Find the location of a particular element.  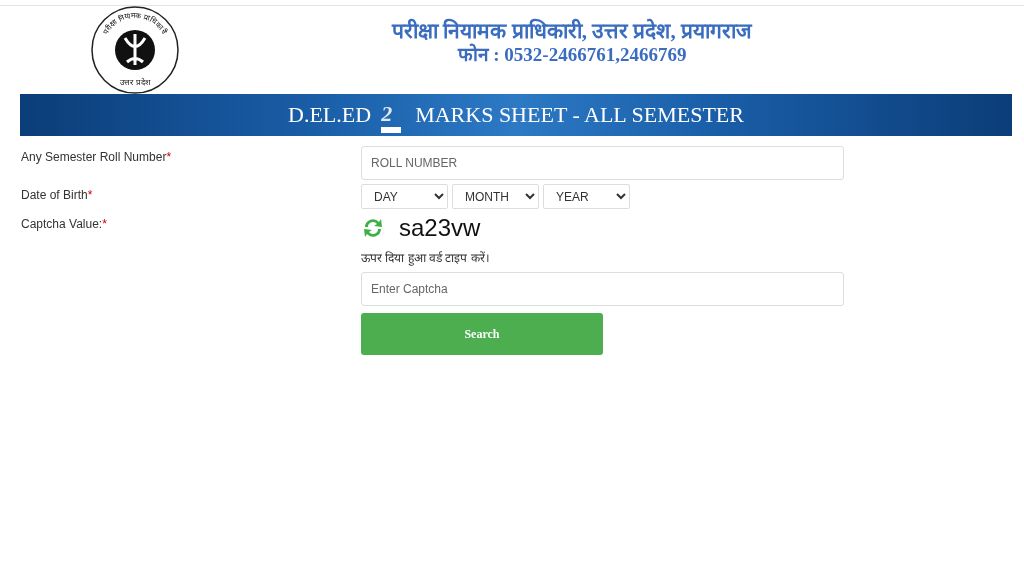

captcha-field: Enter Captcha is located at coordinates (602, 289).